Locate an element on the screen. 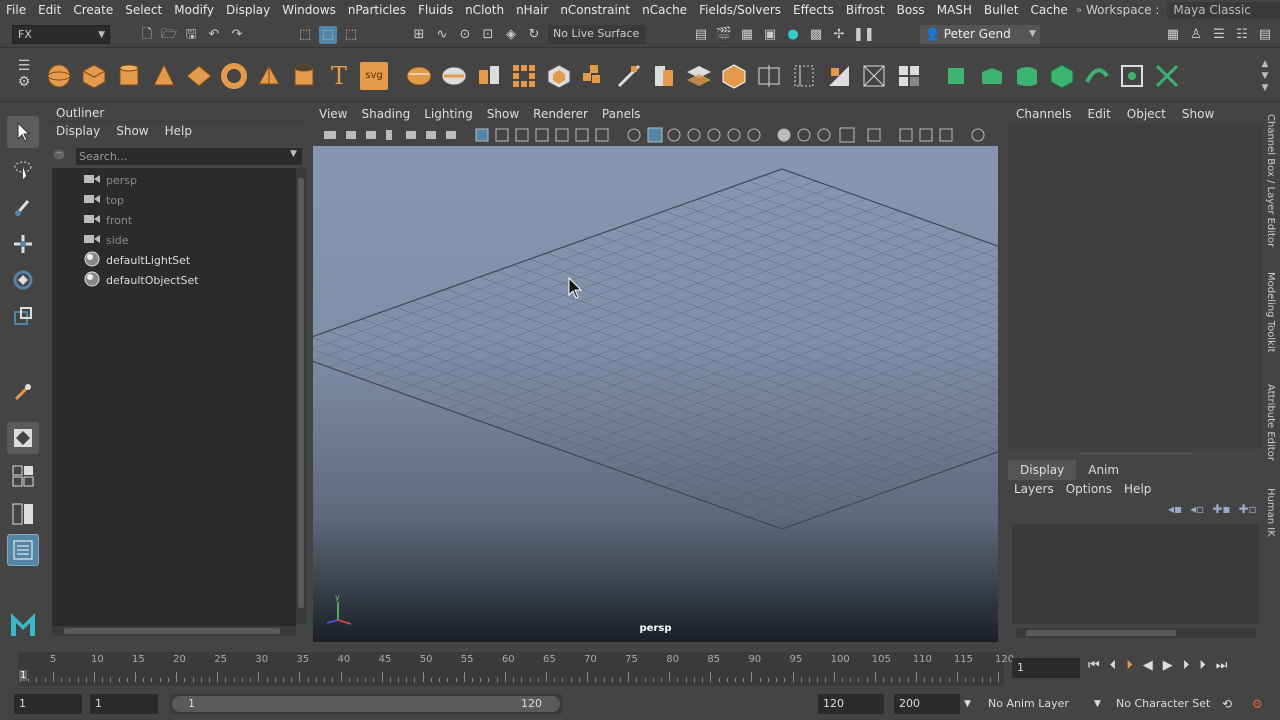  viewport-menu-show: Show is located at coordinates (503, 114).